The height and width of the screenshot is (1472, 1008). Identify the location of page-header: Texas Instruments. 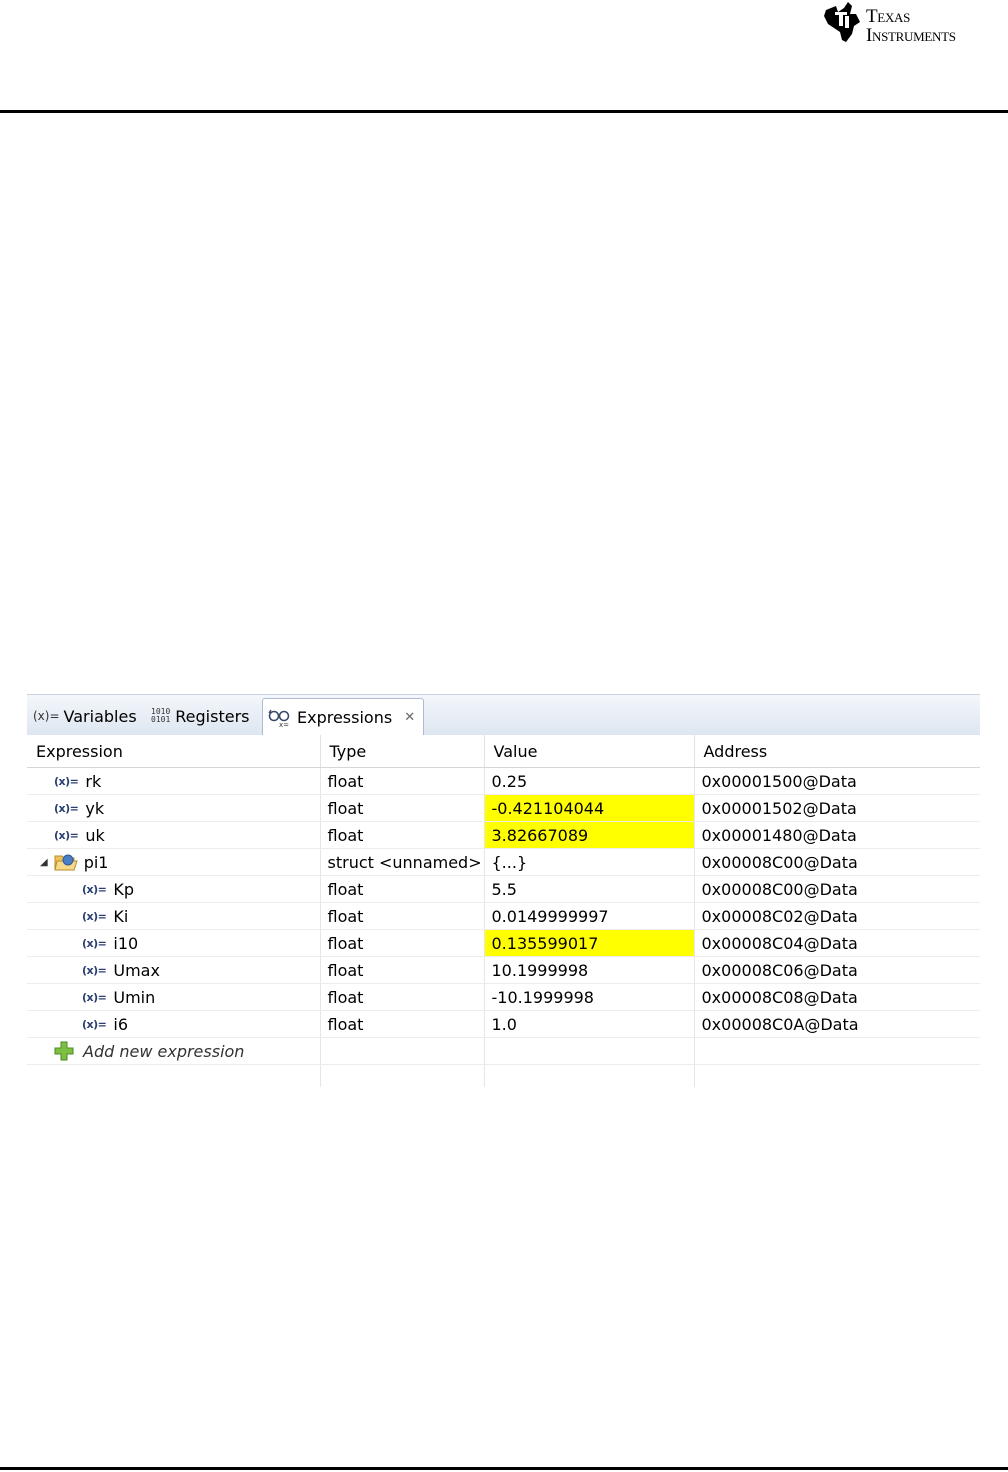
(504, 56).